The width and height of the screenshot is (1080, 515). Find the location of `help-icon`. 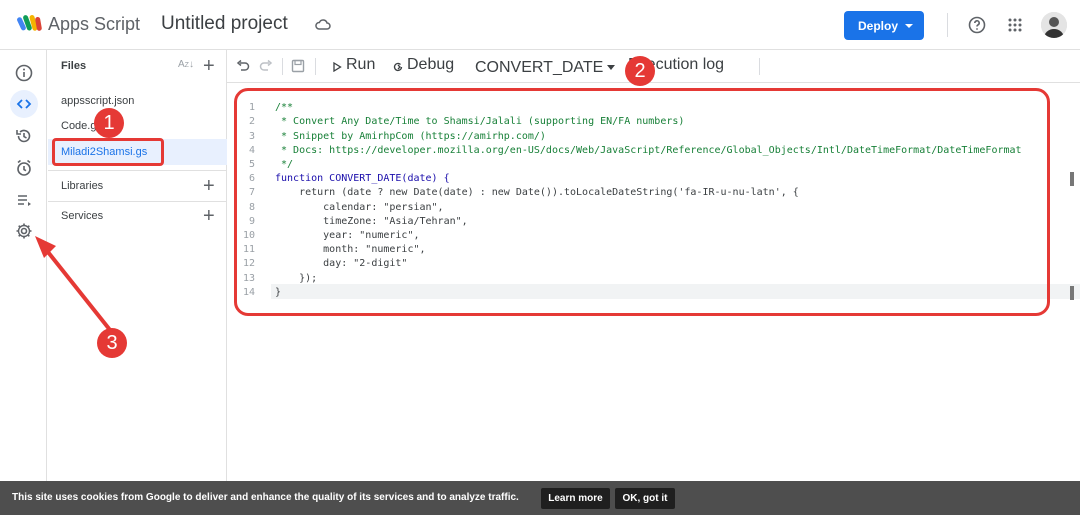

help-icon is located at coordinates (977, 25).